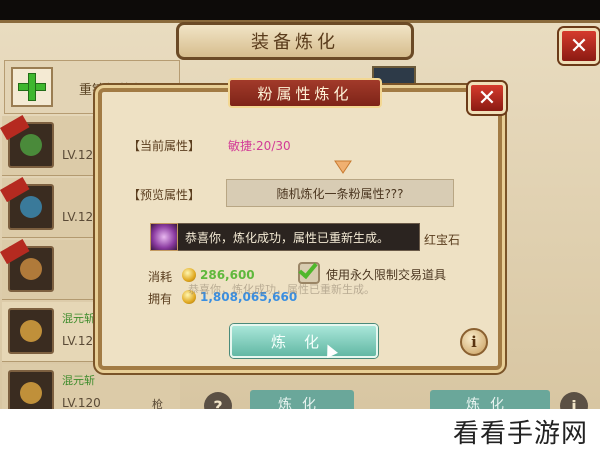 This screenshot has width=600, height=449. Describe the element at coordinates (287, 237) in the screenshot. I see `success-toast: 恭喜你，炼化成功，属性已重新生成。` at that location.